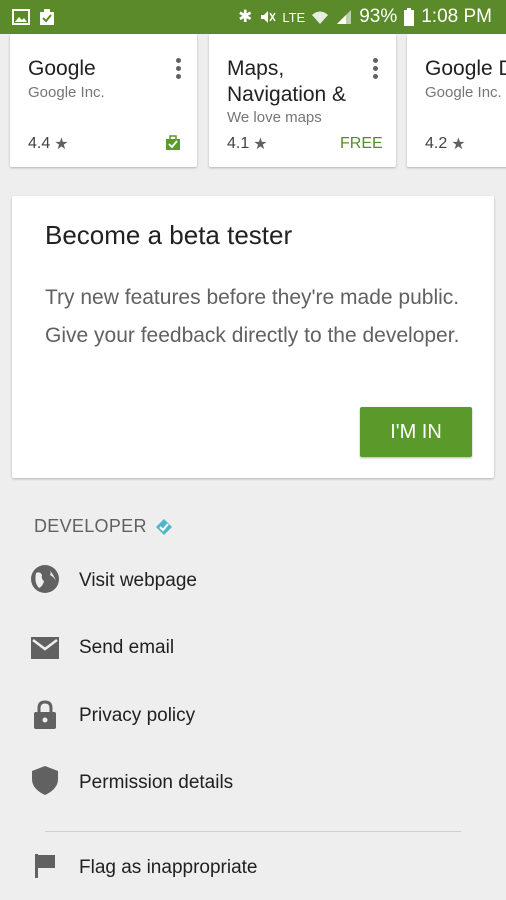 The image size is (506, 900). I want to click on im-in-button: I'M IN, so click(416, 432).